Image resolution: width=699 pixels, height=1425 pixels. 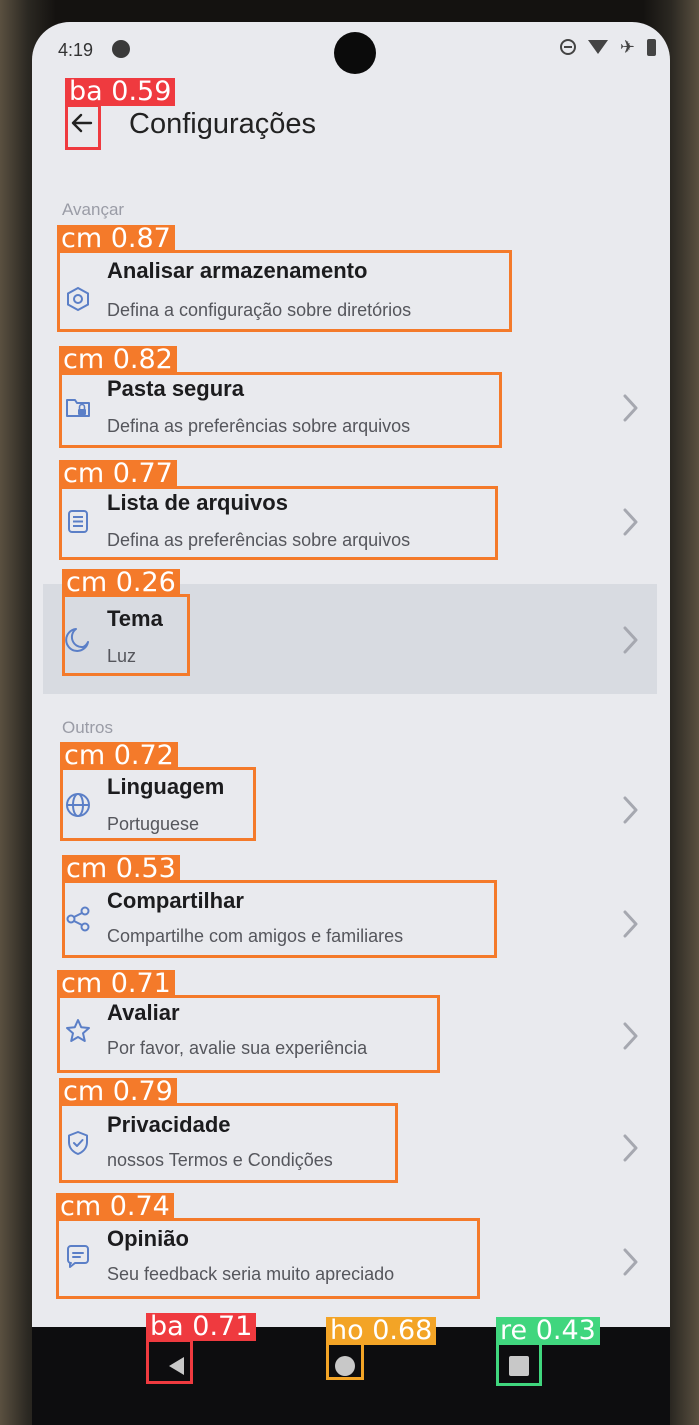 I want to click on detection-box-nav-home, so click(x=345, y=1361).